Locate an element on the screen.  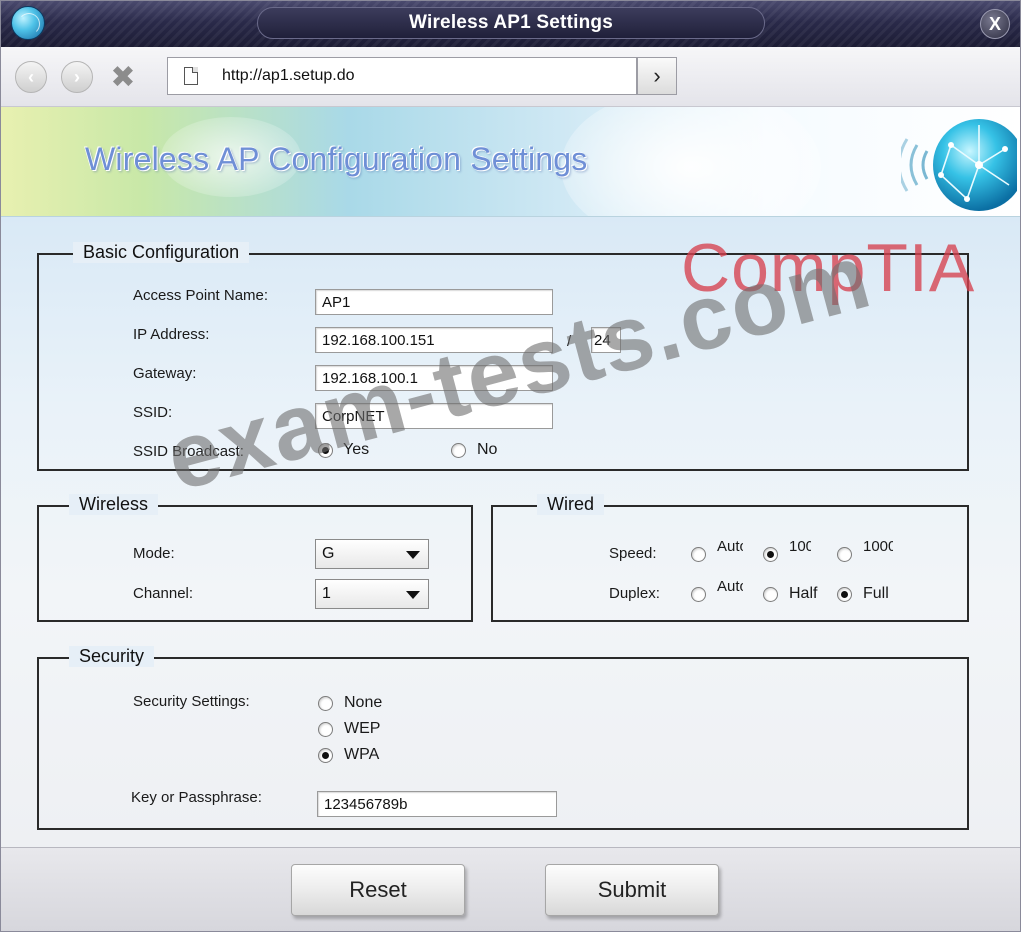
ssid-broadcast-no-radio is located at coordinates (458, 450).